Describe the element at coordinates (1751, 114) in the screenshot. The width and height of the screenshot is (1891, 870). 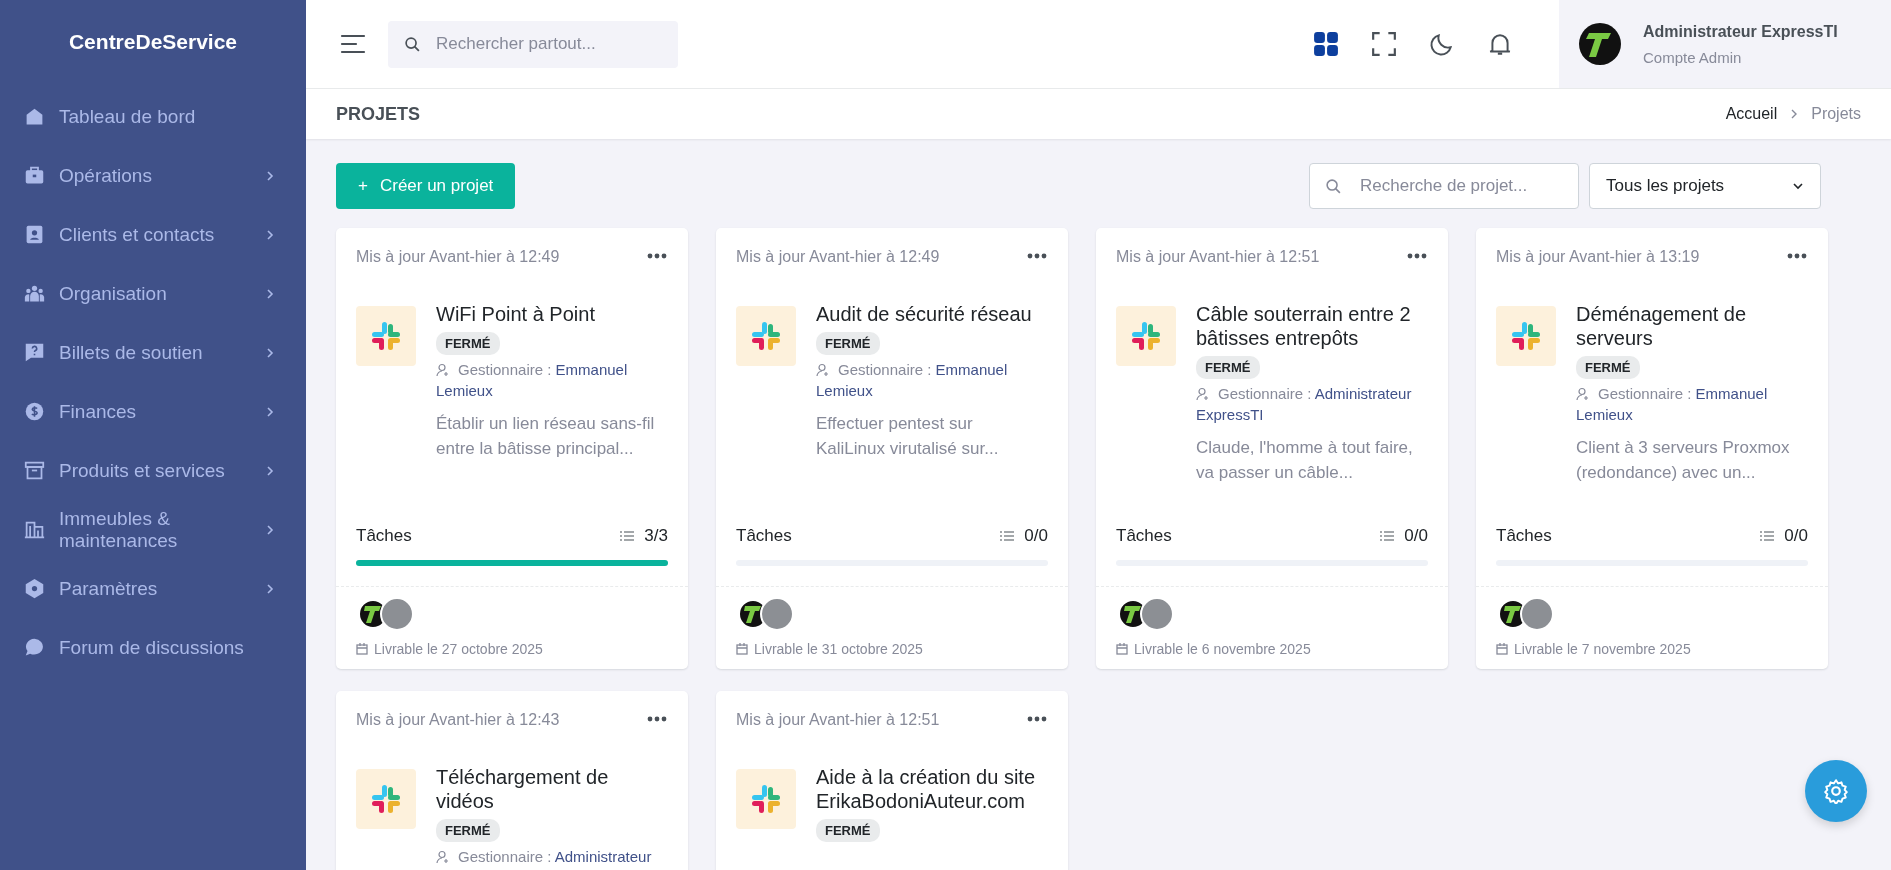
I see `breadcrumb-link: Accueil` at that location.